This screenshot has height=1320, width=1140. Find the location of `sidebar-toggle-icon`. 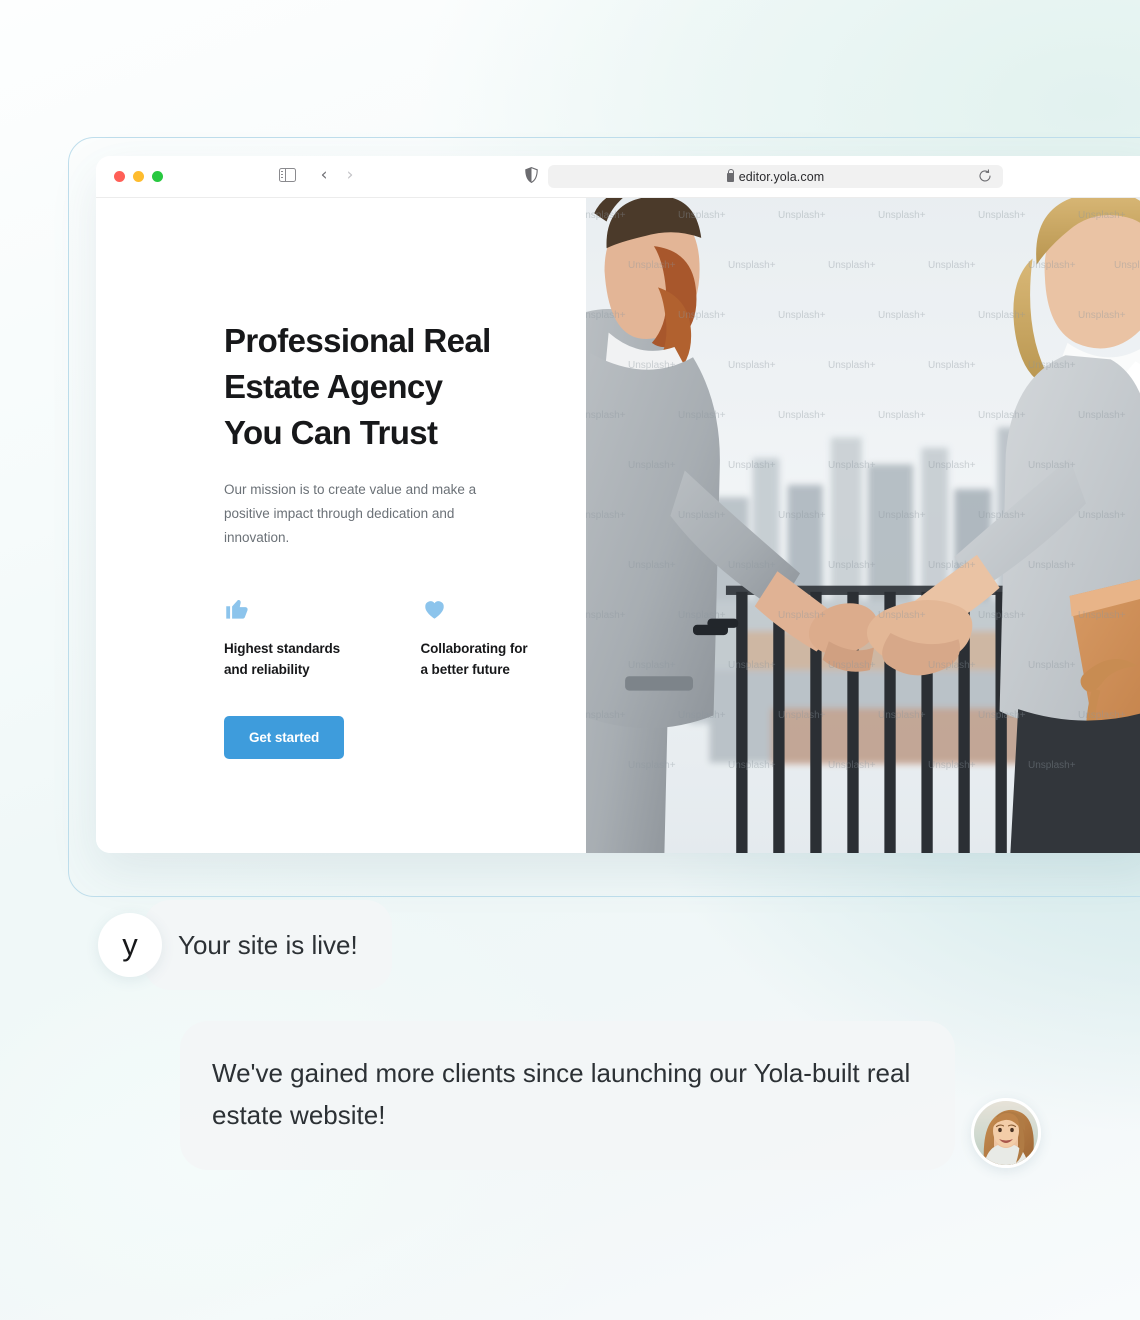

sidebar-toggle-icon is located at coordinates (287, 175).